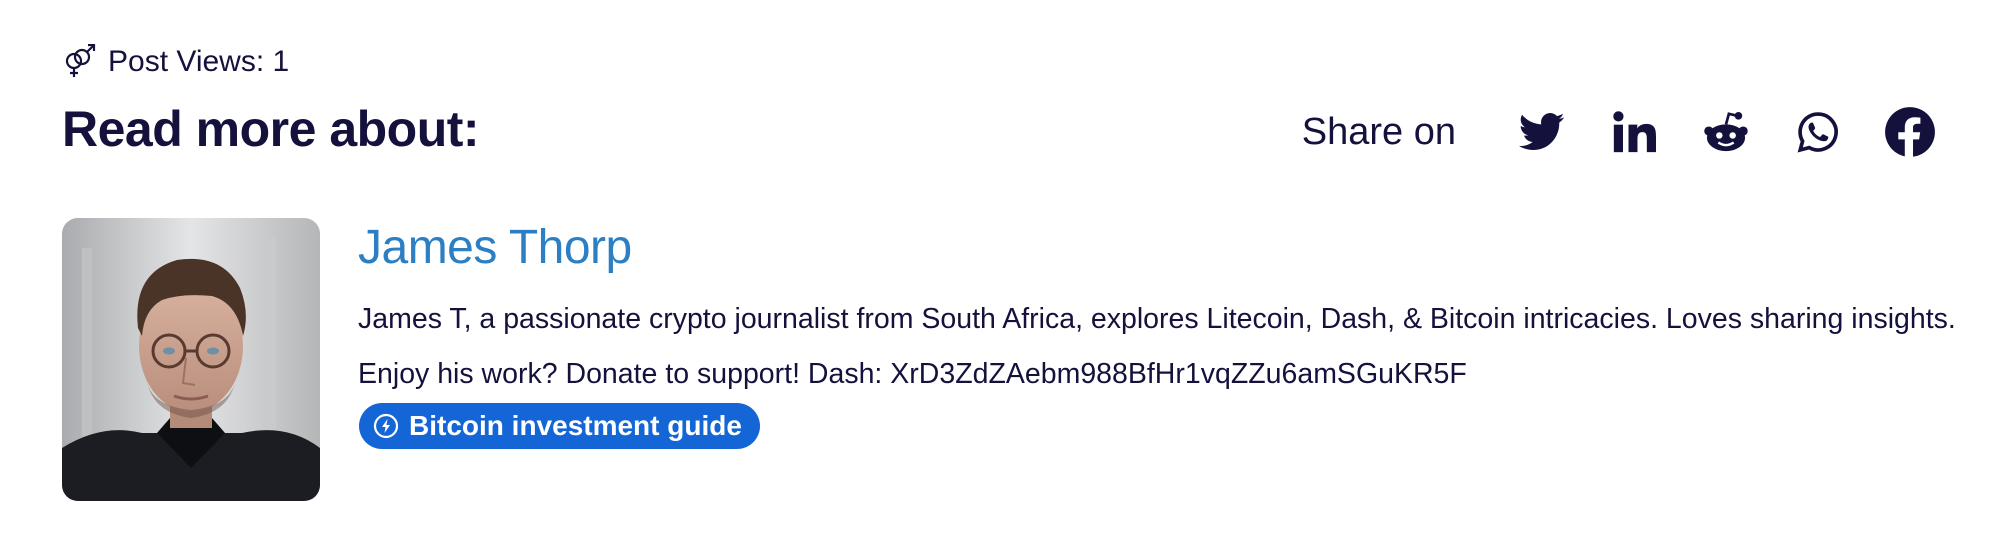 The height and width of the screenshot is (538, 2000). What do you see at coordinates (1542, 132) in the screenshot?
I see `twitter-icon` at bounding box center [1542, 132].